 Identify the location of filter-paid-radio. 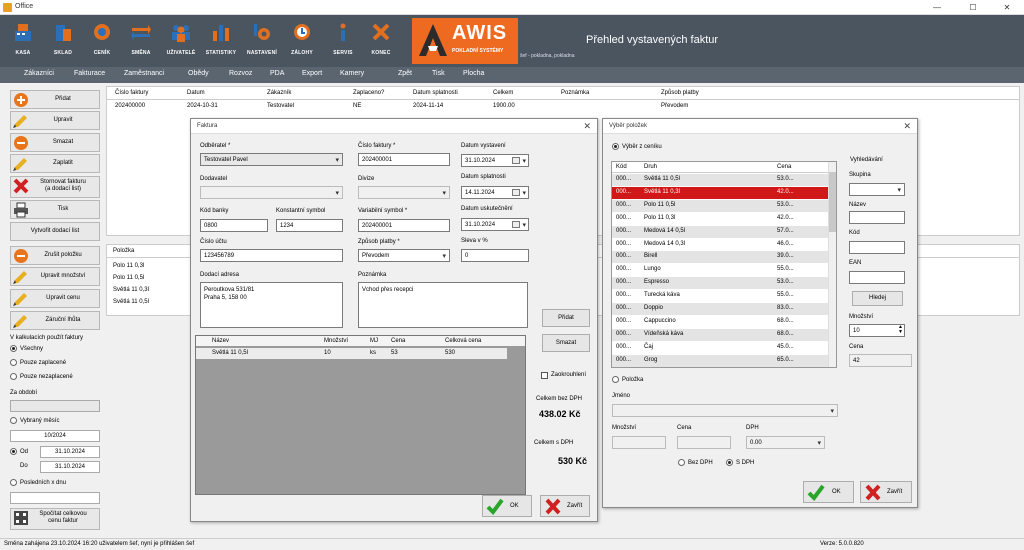
(13, 362).